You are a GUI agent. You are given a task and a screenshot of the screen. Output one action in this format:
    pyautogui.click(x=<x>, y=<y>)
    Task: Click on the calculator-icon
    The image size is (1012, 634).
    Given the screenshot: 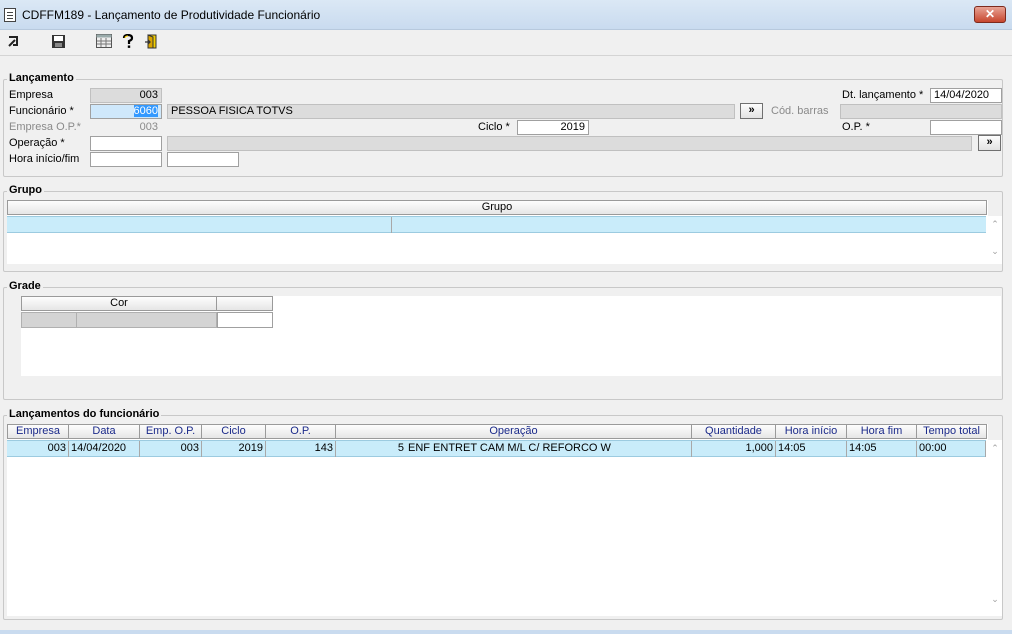 What is the action you would take?
    pyautogui.click(x=104, y=42)
    